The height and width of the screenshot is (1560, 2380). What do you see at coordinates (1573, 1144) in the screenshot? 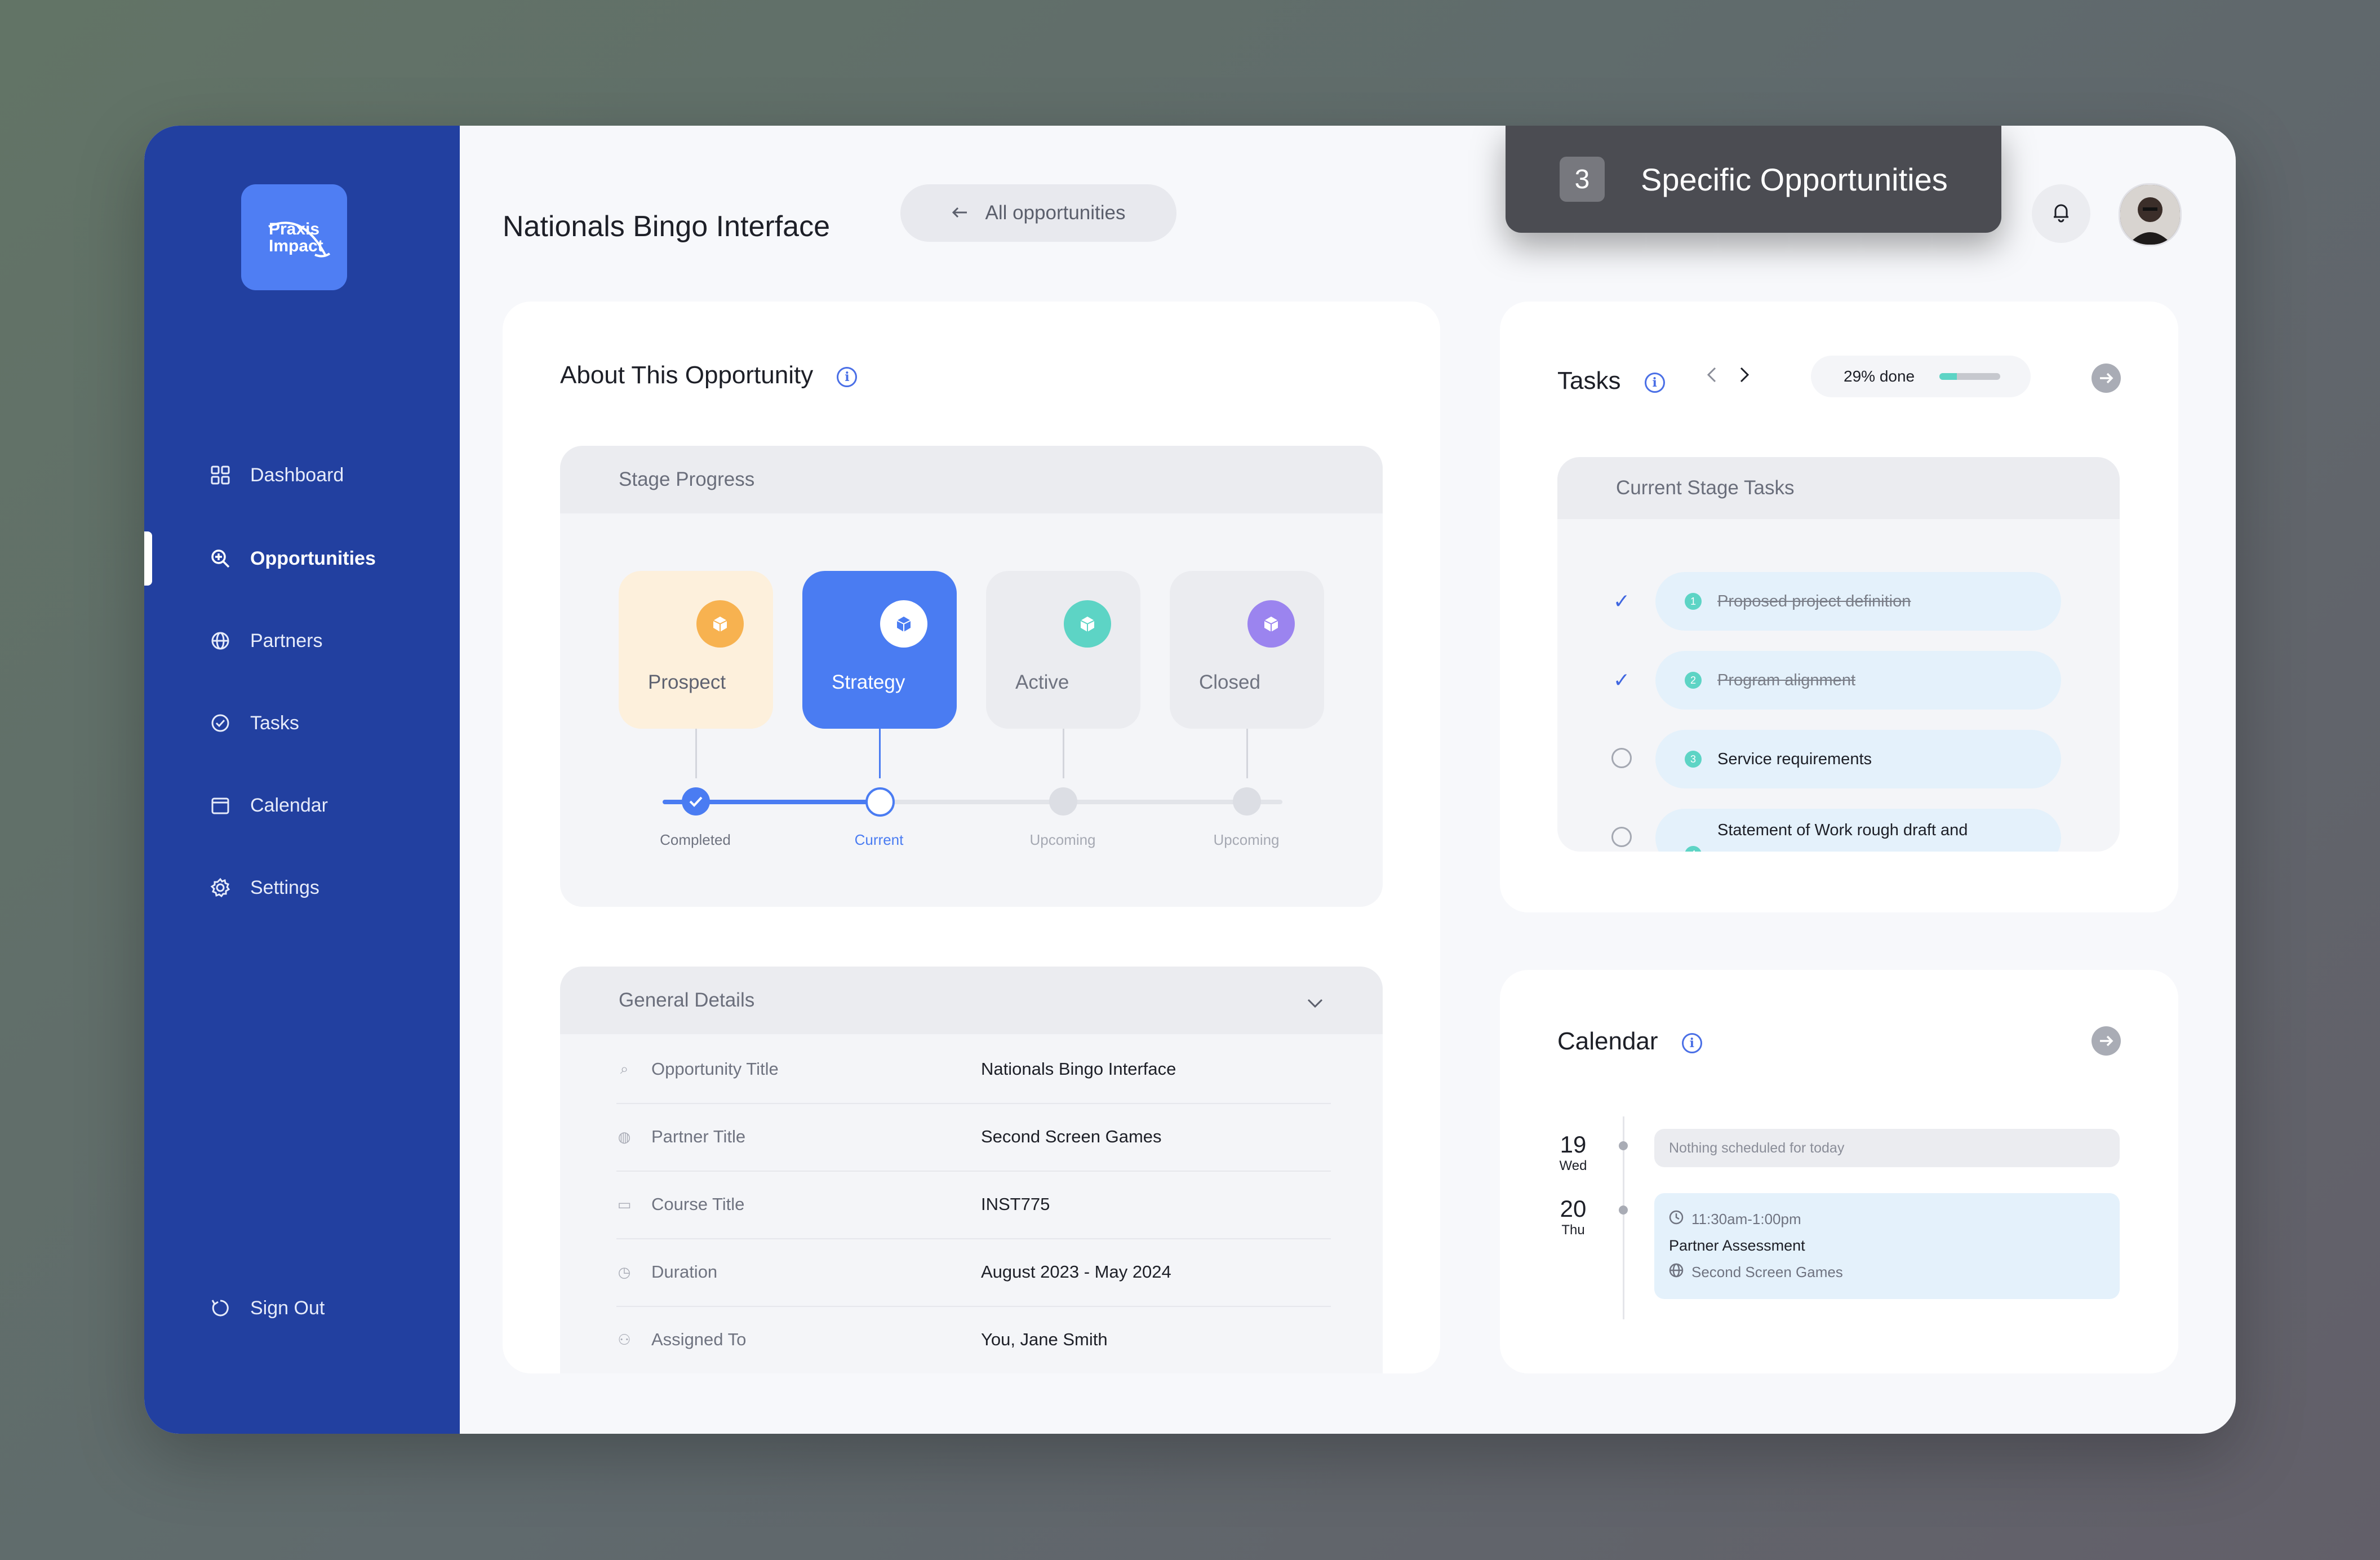
I see `day-number: 19` at bounding box center [1573, 1144].